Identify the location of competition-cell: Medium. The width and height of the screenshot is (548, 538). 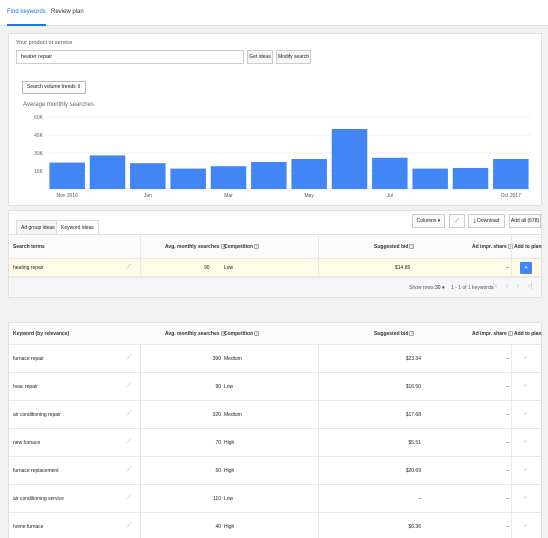
(233, 415).